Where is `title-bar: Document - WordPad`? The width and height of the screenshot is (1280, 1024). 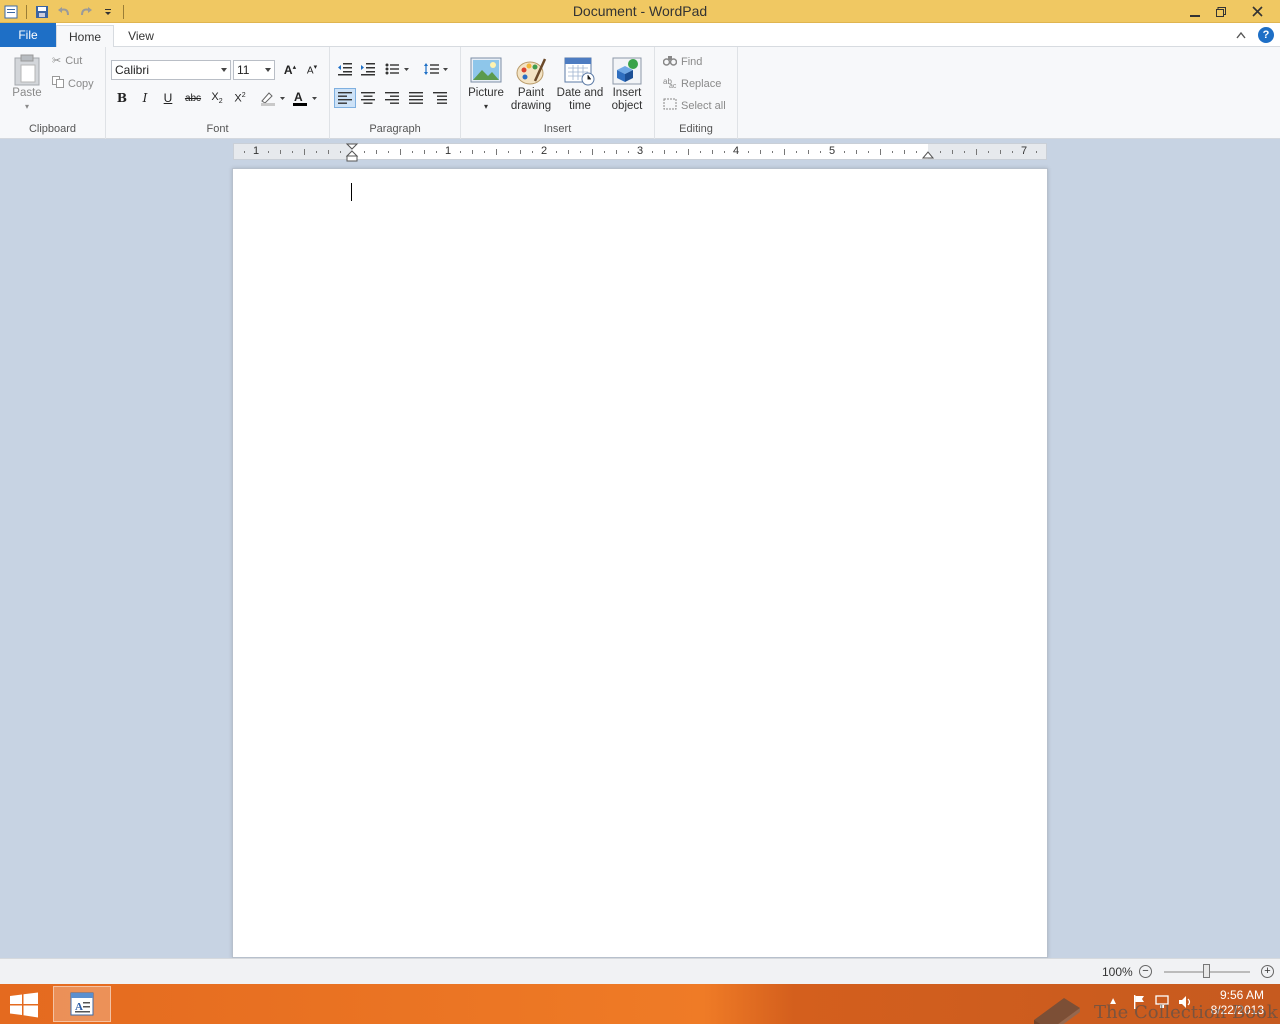 title-bar: Document - WordPad is located at coordinates (640, 11).